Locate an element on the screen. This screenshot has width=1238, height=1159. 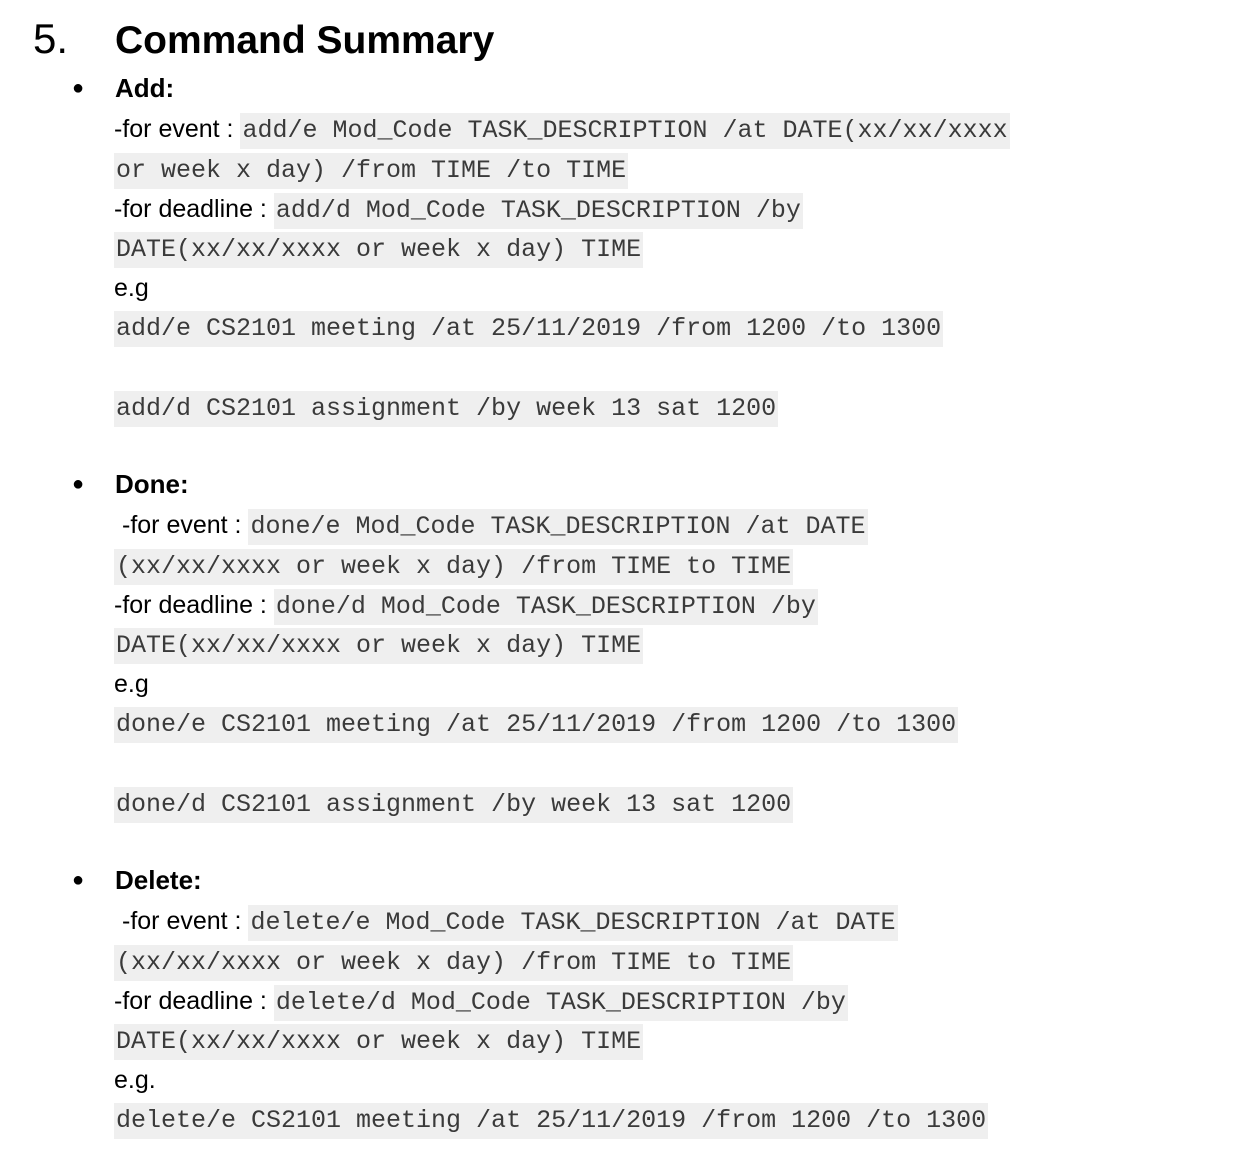
example-label: e.g. is located at coordinates (135, 1080).